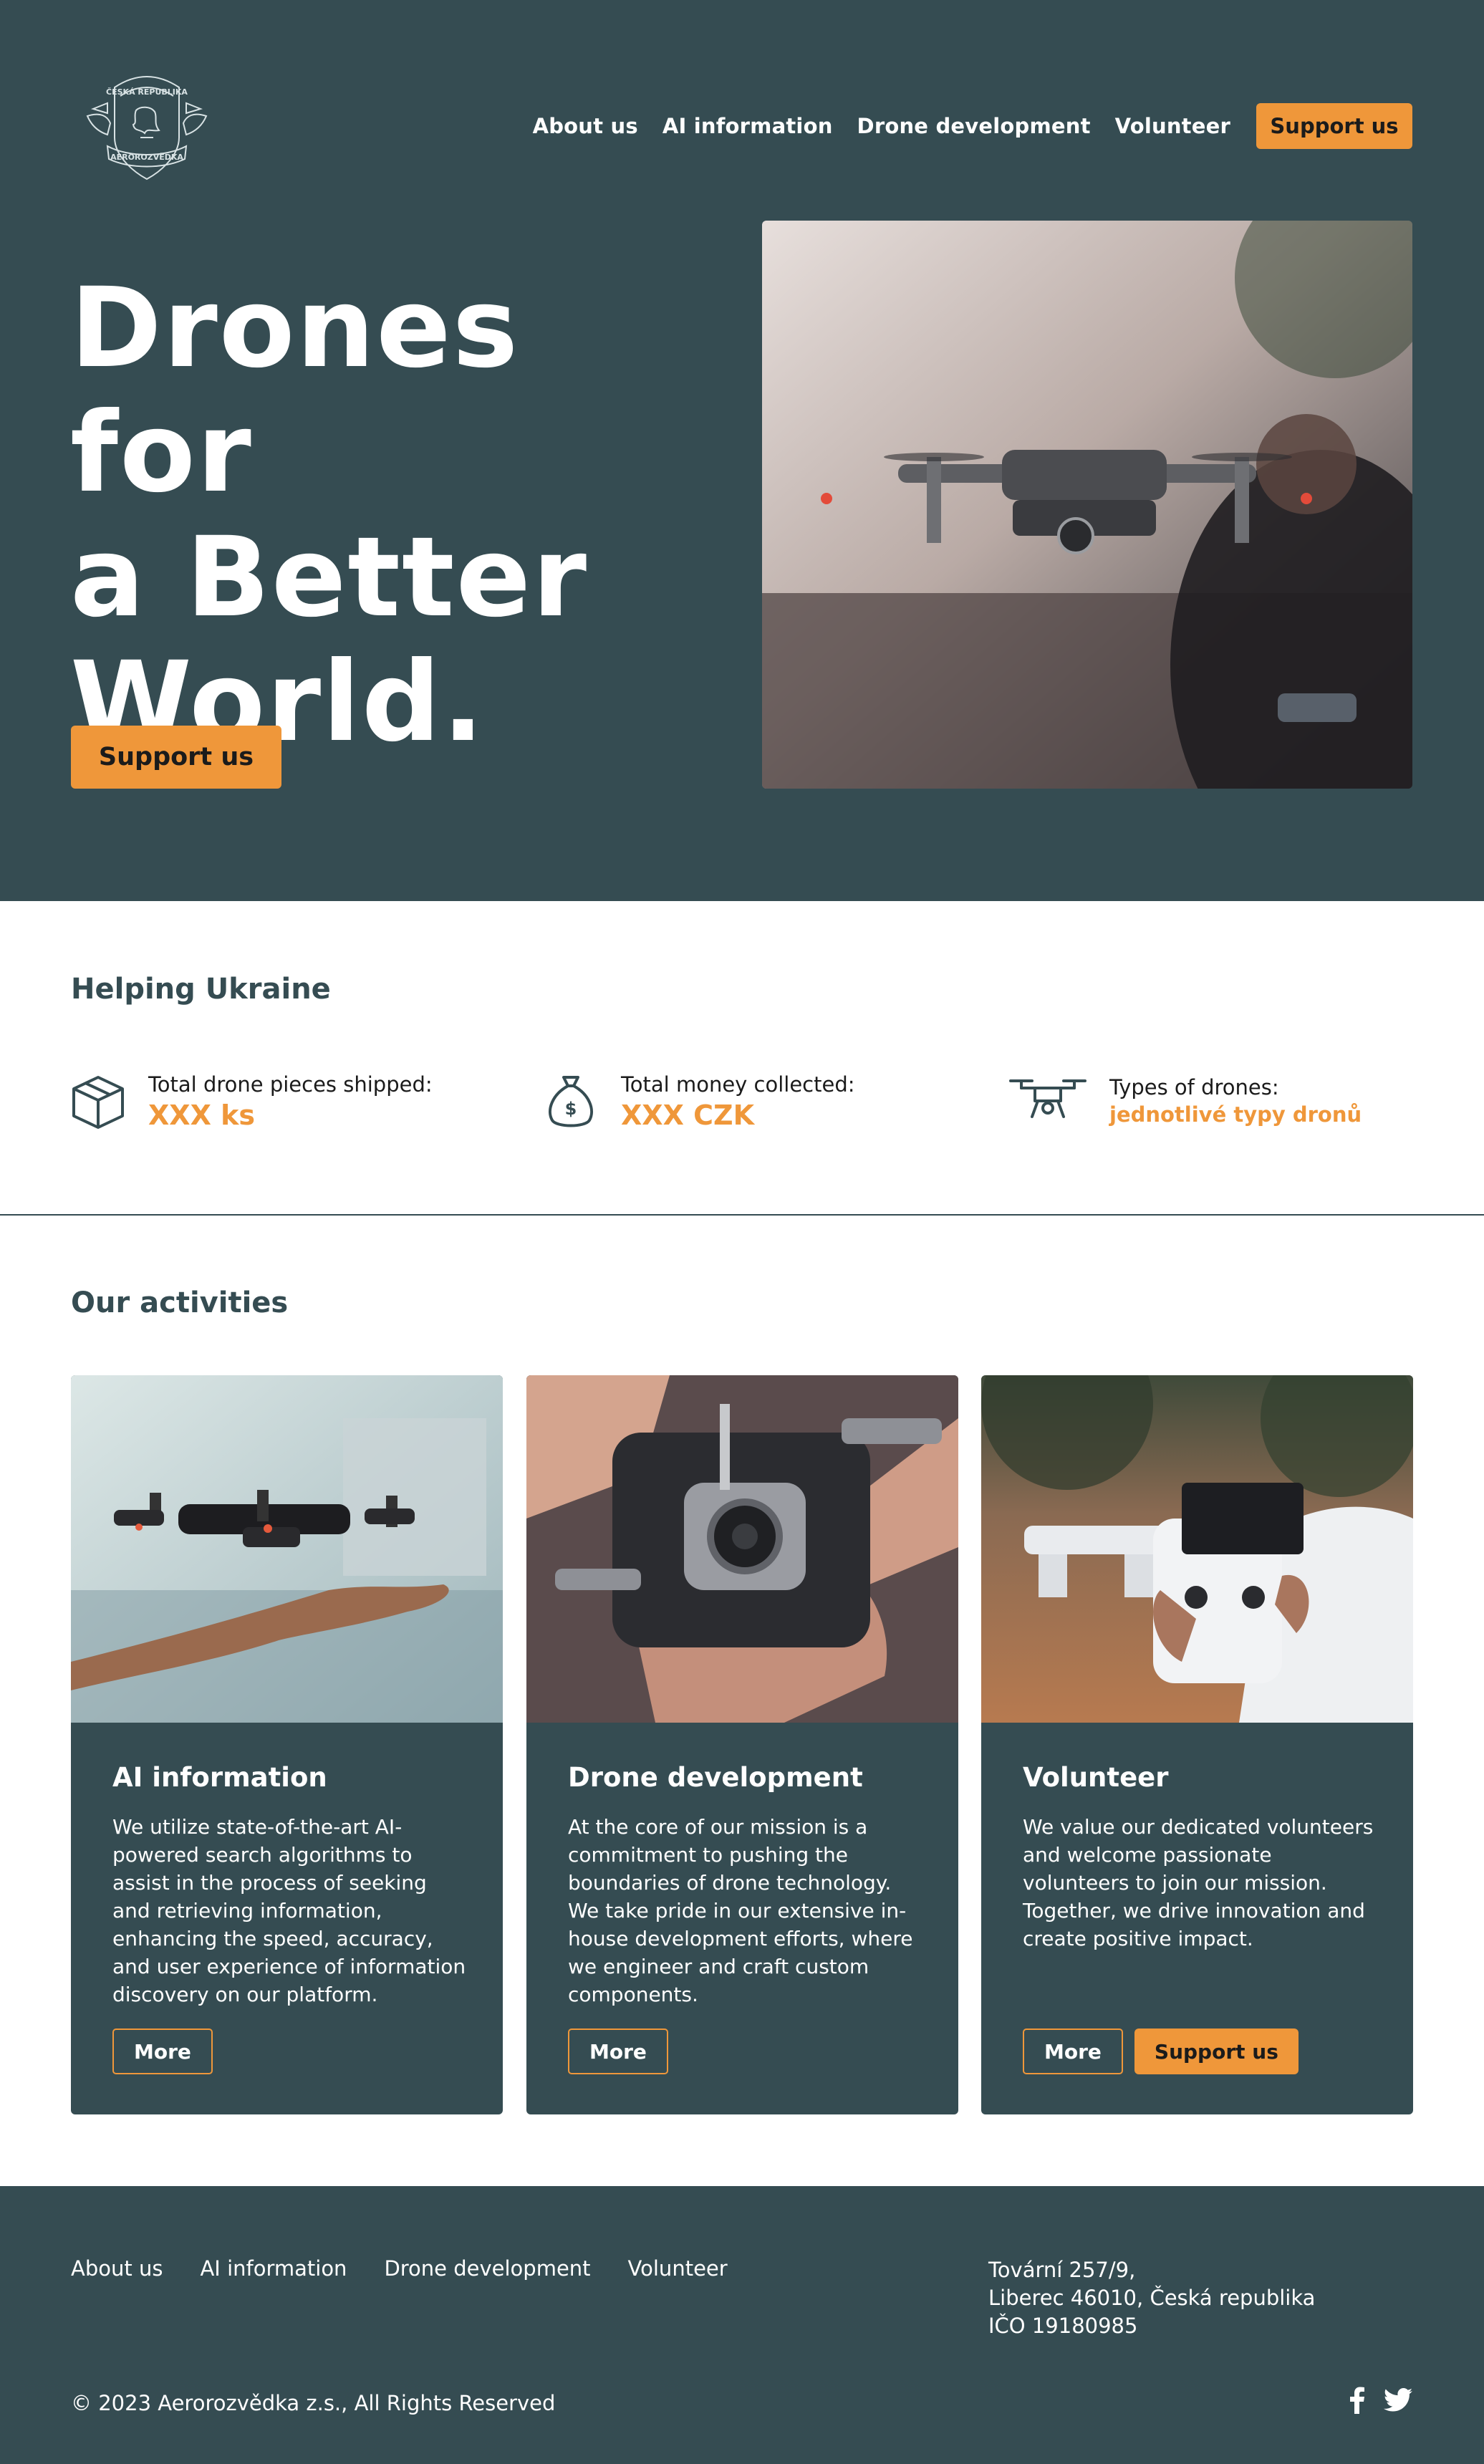  What do you see at coordinates (147, 124) in the screenshot?
I see `logo: ČESKÁ REPUBLIKA AEROROZVĚDKA` at bounding box center [147, 124].